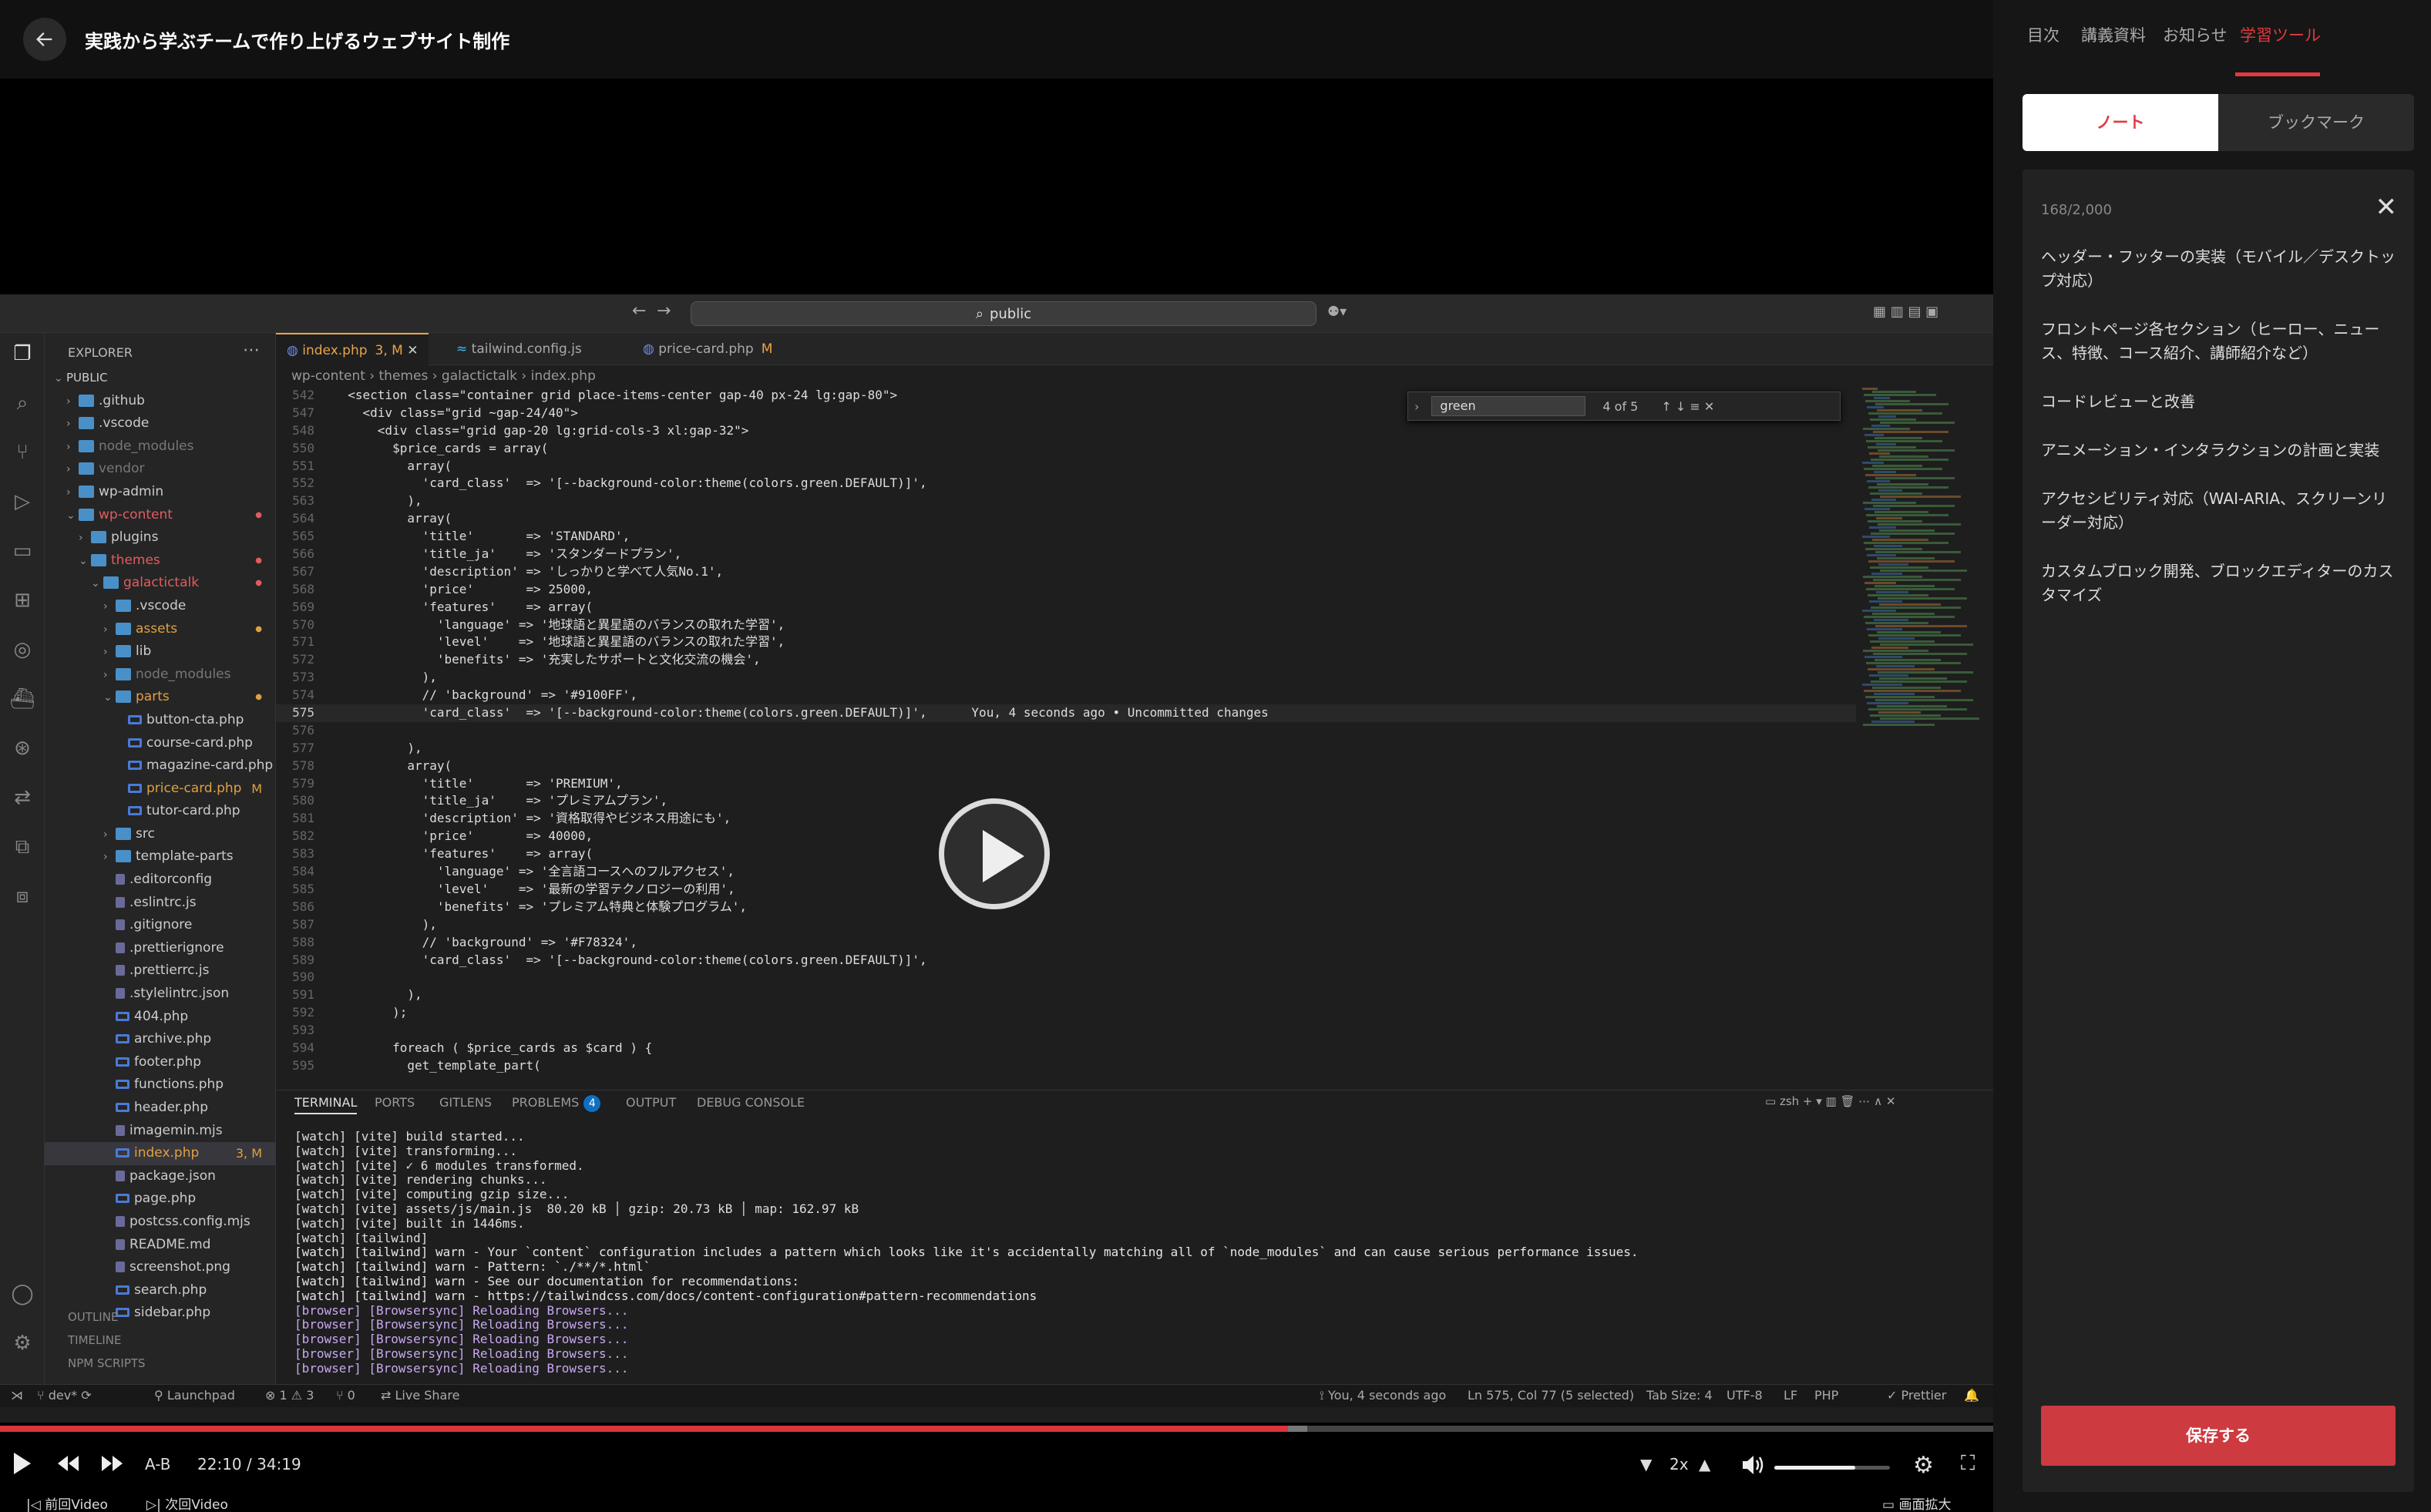  I want to click on tree-item: README.md, so click(160, 1245).